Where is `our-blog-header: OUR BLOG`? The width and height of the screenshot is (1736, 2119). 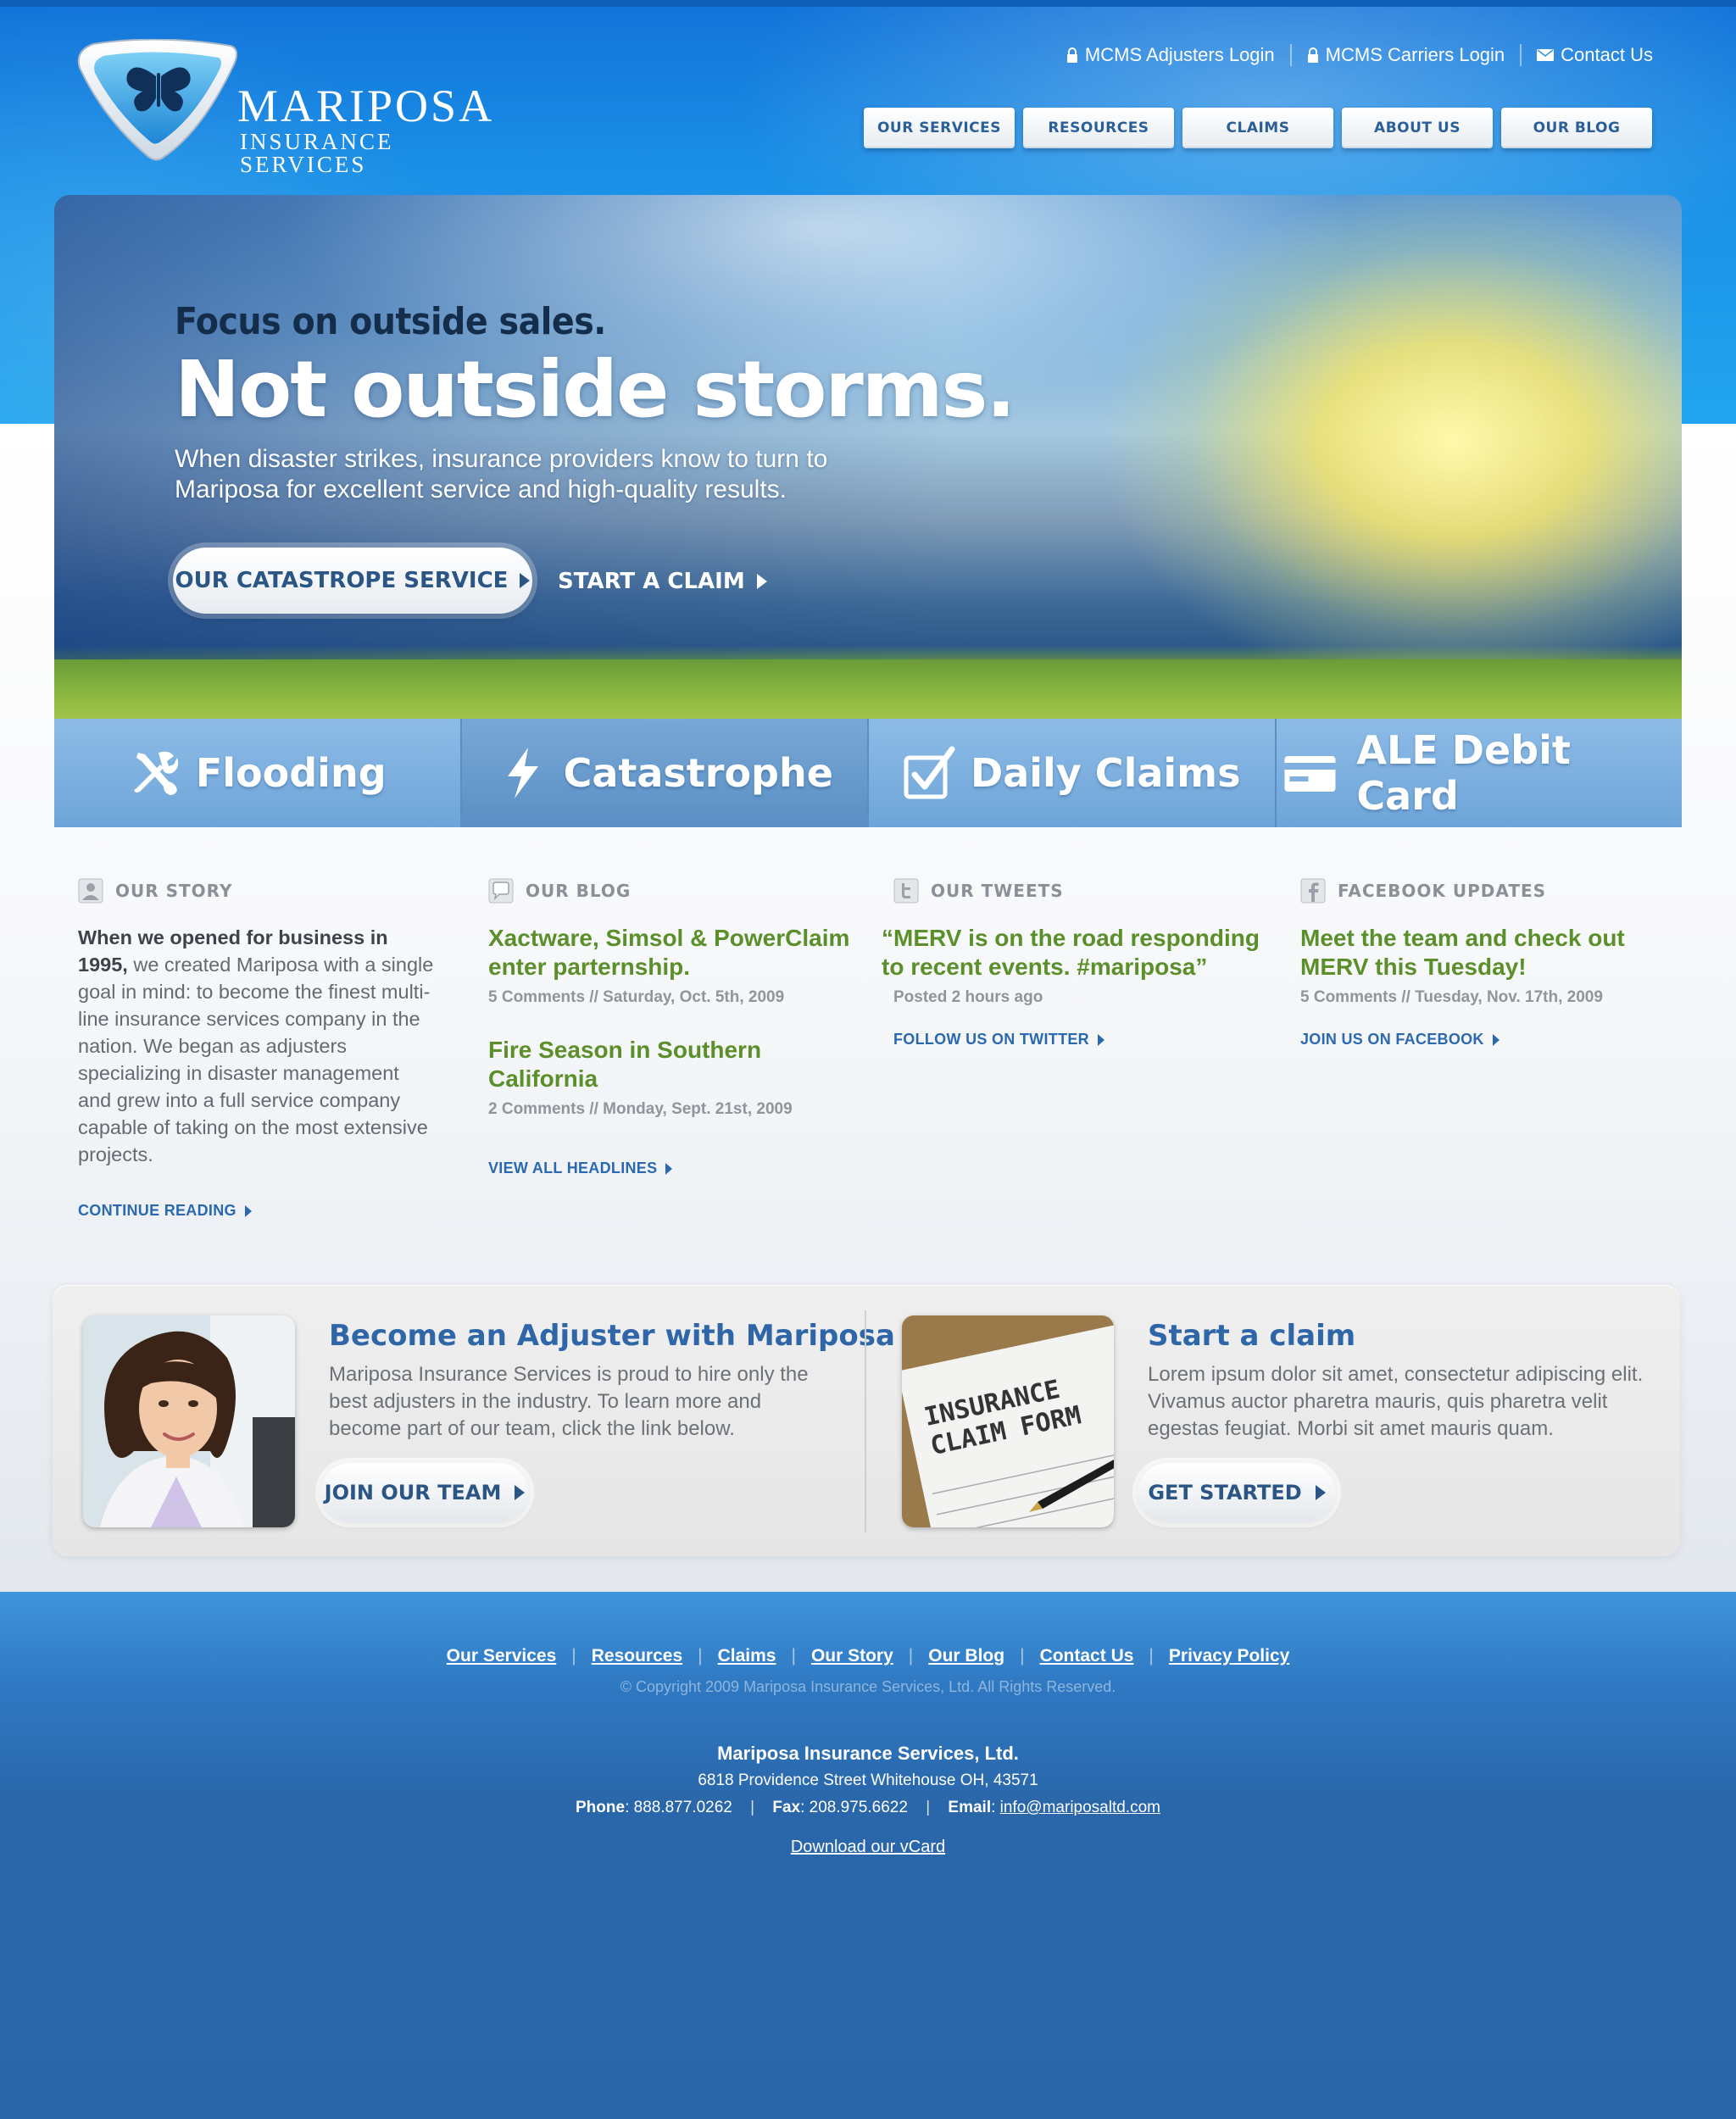 our-blog-header: OUR BLOG is located at coordinates (674, 891).